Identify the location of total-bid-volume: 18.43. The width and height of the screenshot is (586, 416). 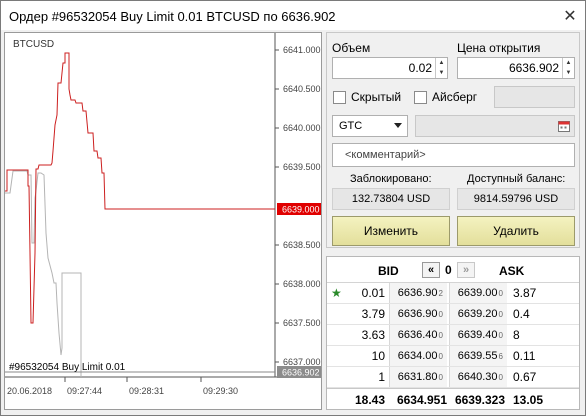
(369, 399).